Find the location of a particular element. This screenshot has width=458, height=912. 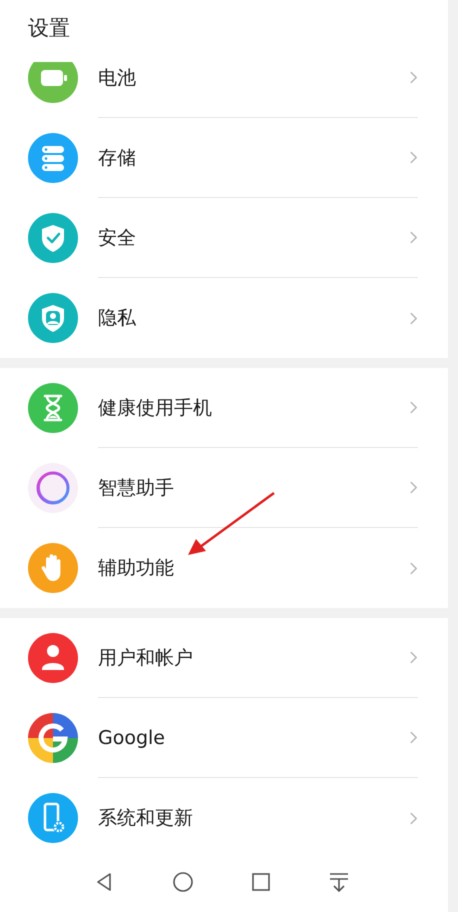

page-title: 设置 is located at coordinates (49, 28).